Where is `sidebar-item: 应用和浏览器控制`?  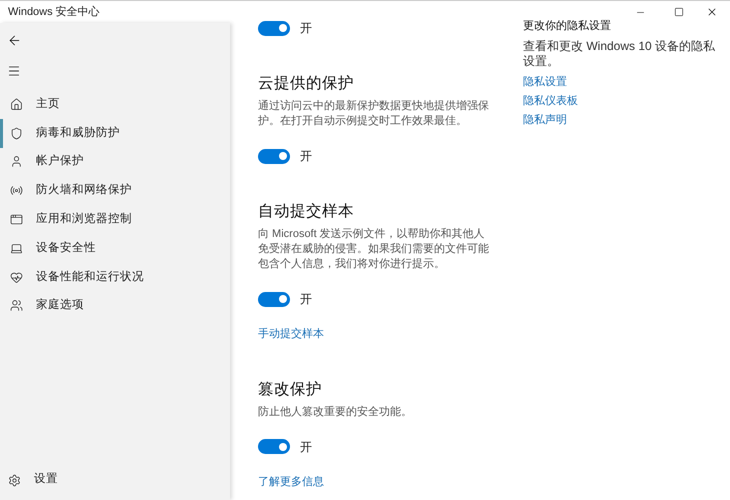 sidebar-item: 应用和浏览器控制 is located at coordinates (115, 219).